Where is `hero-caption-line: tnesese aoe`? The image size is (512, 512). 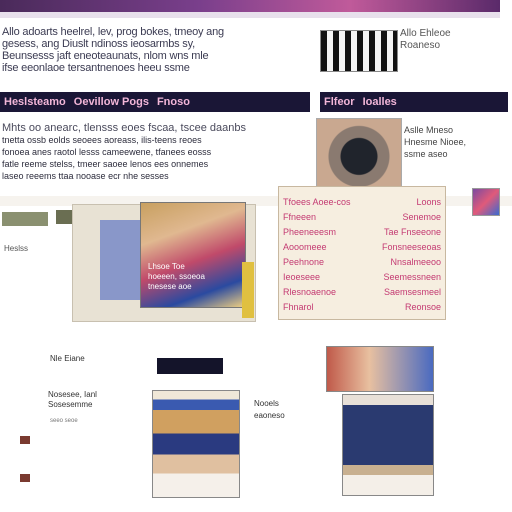 hero-caption-line: tnesese aoe is located at coordinates (170, 286).